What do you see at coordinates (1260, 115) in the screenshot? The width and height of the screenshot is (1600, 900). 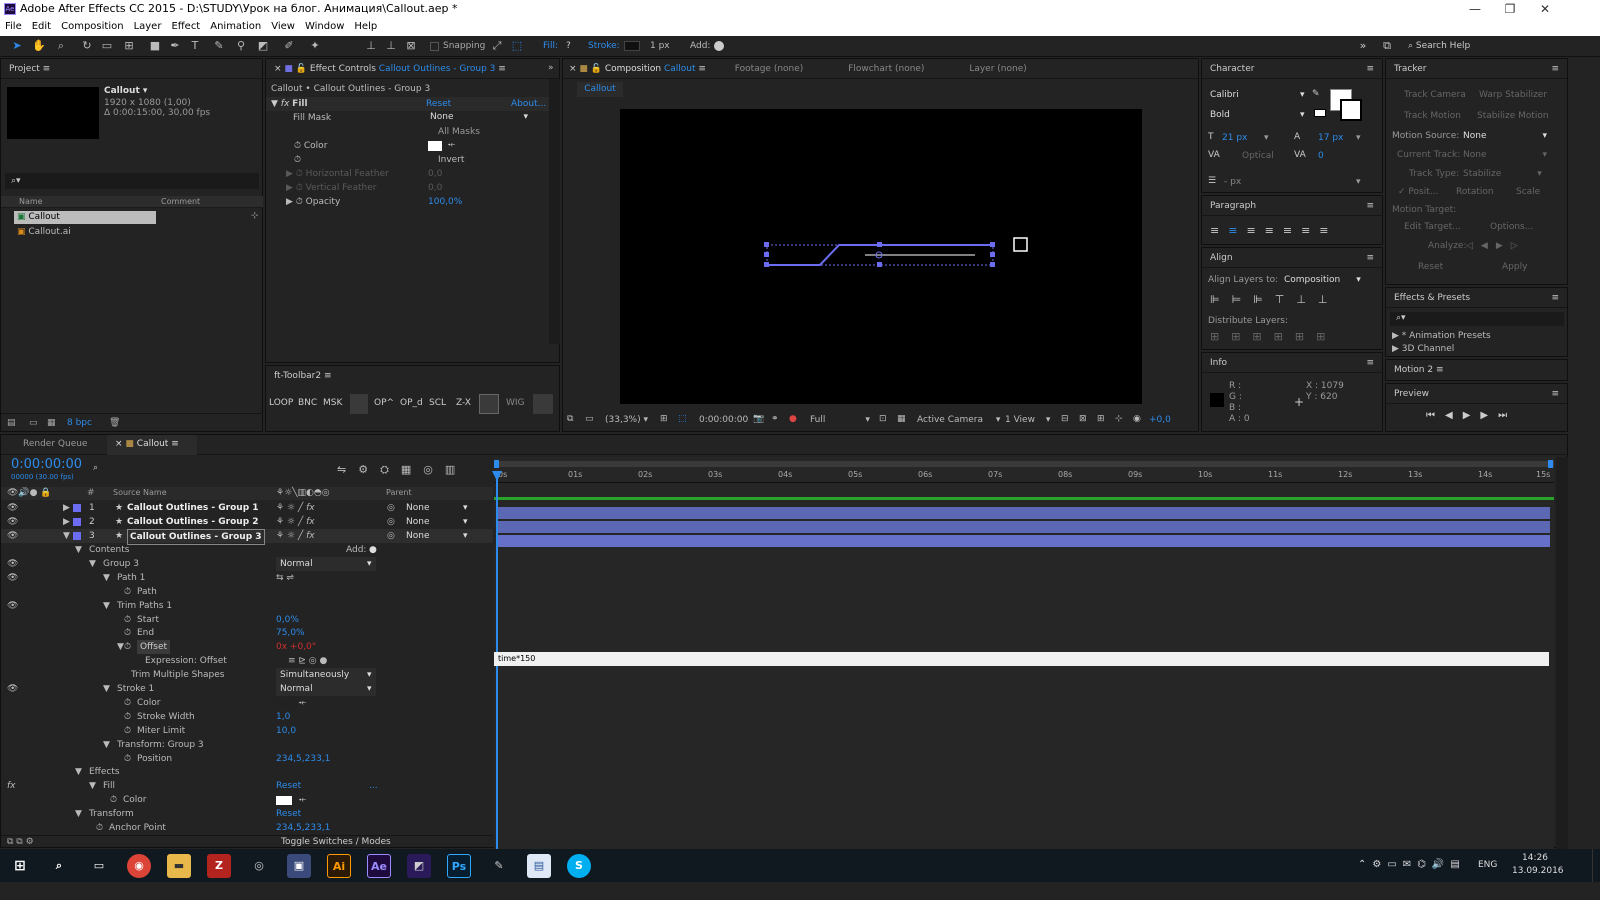 I see `font-style-dropdown: Bold ▾` at bounding box center [1260, 115].